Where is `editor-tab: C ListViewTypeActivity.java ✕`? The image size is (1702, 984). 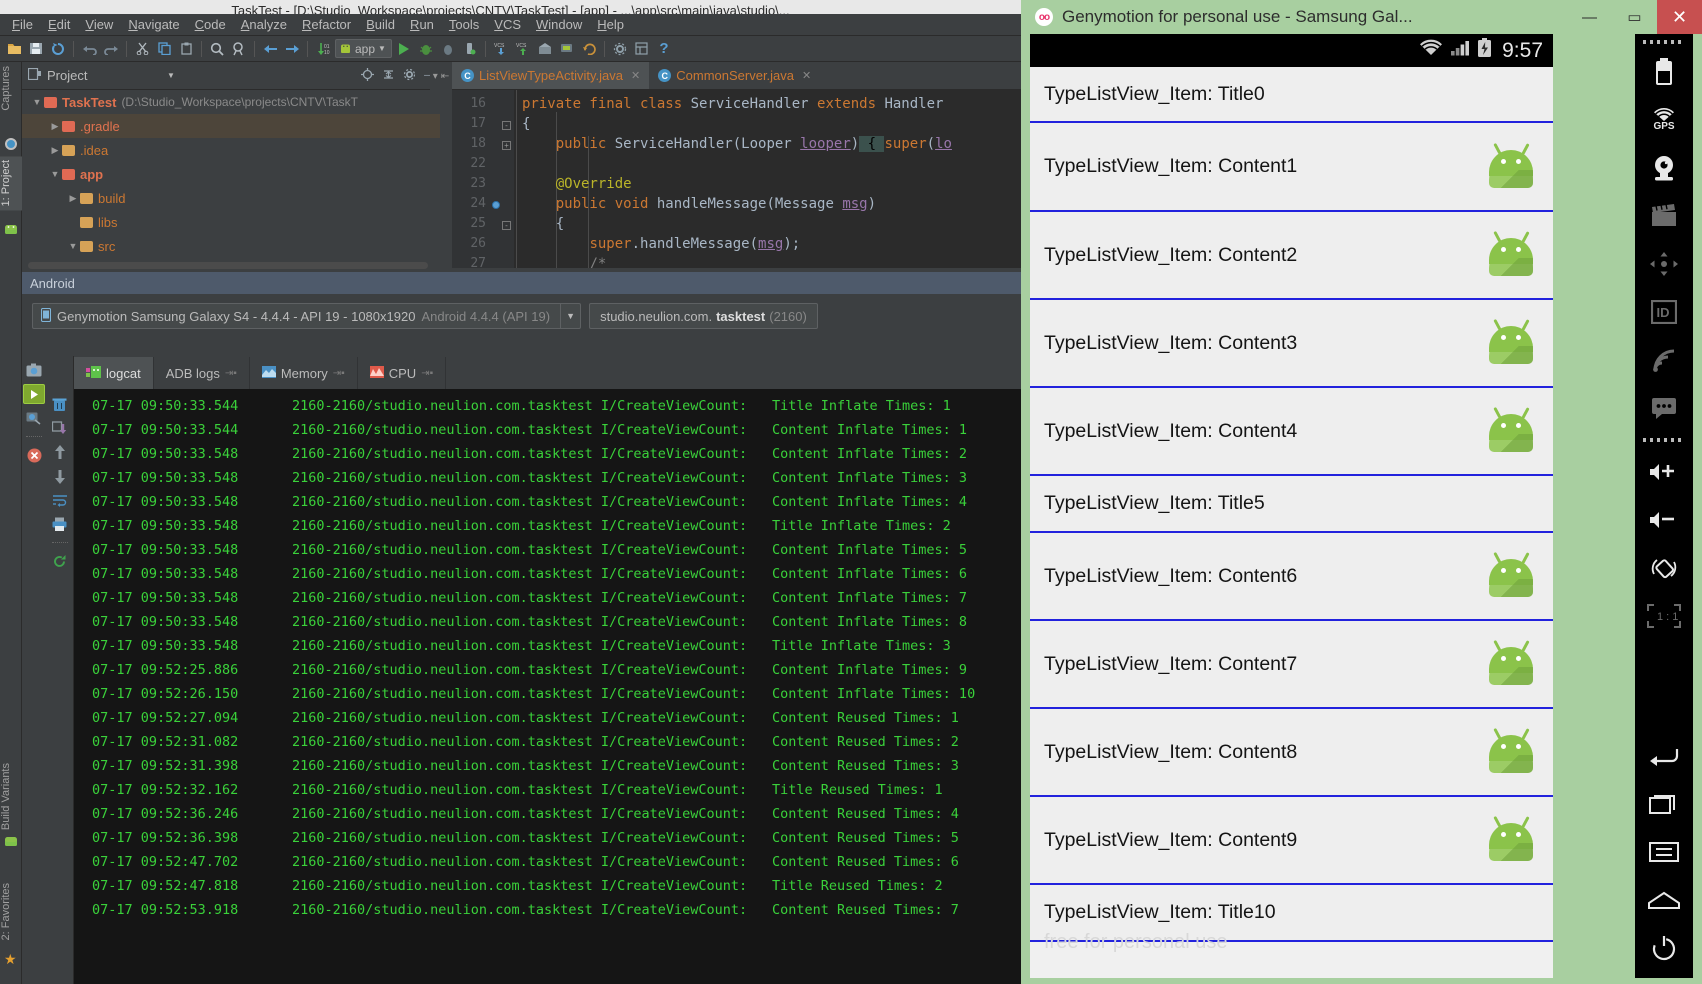 editor-tab: C ListViewTypeActivity.java ✕ is located at coordinates (551, 75).